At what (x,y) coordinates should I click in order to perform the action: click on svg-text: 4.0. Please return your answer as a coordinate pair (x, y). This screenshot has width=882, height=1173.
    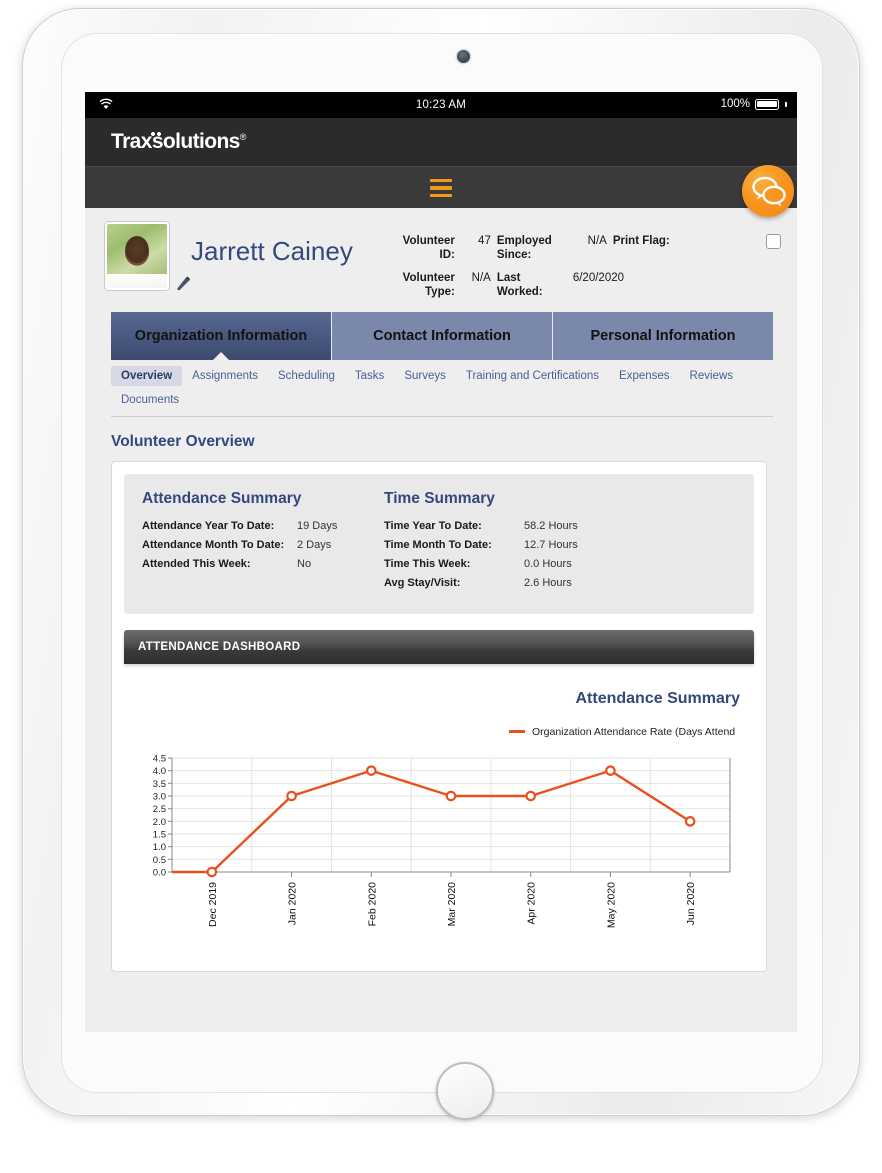
    Looking at the image, I should click on (159, 771).